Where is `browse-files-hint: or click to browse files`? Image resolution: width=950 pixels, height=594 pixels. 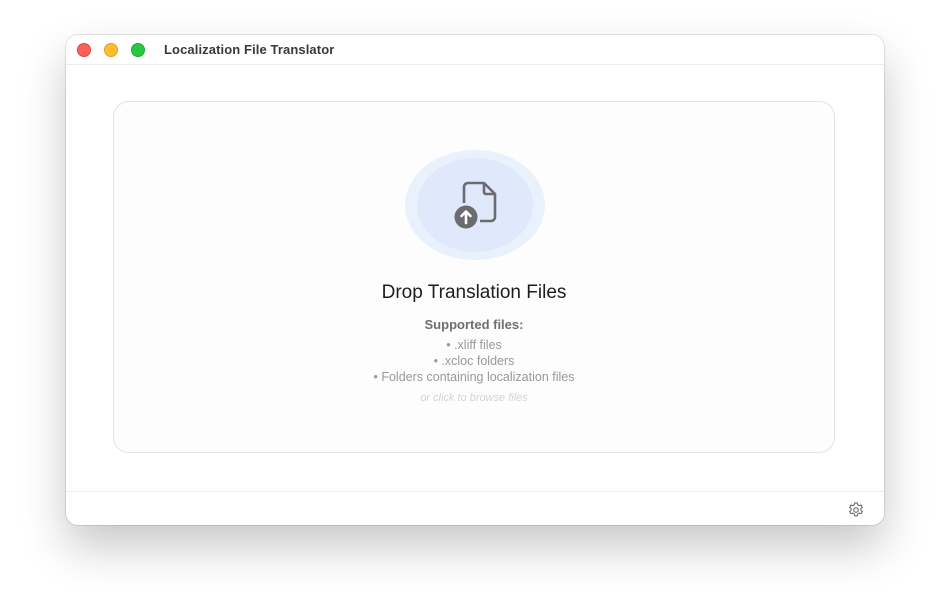
browse-files-hint: or click to browse files is located at coordinates (474, 398).